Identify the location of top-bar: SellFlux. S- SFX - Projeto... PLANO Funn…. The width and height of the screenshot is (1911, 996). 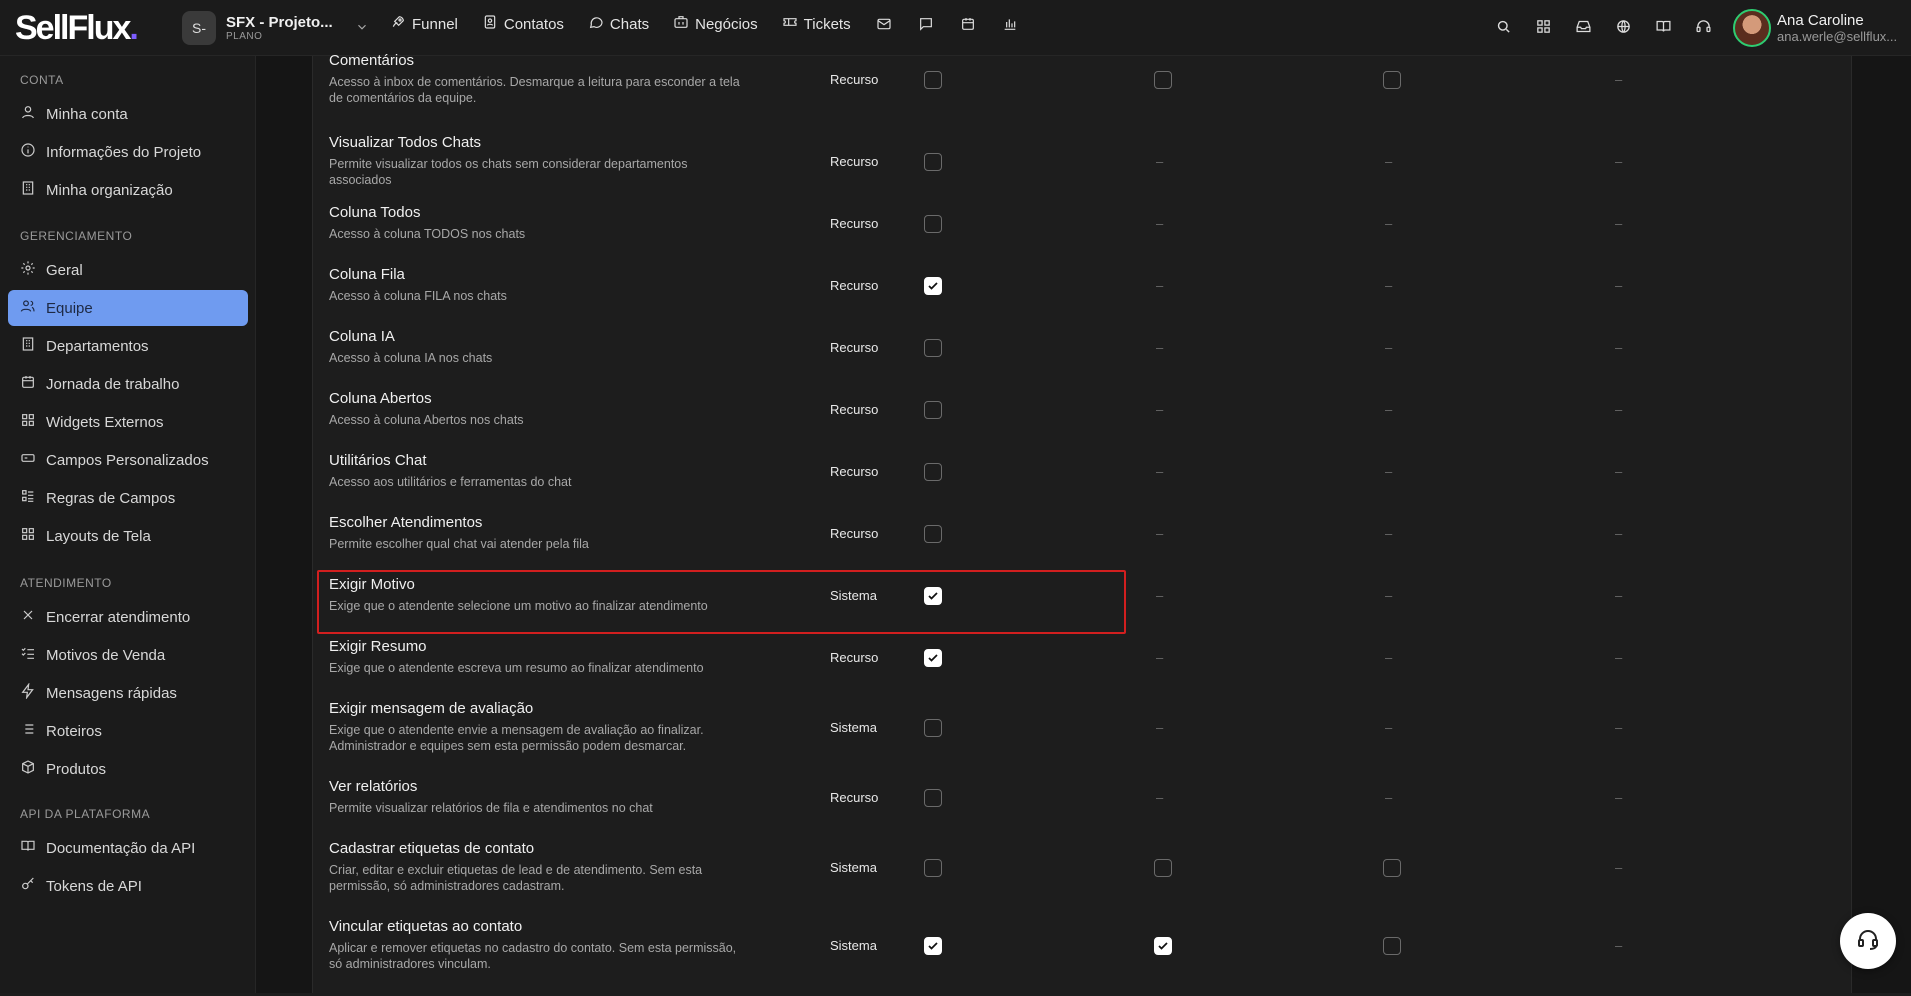
(955, 28).